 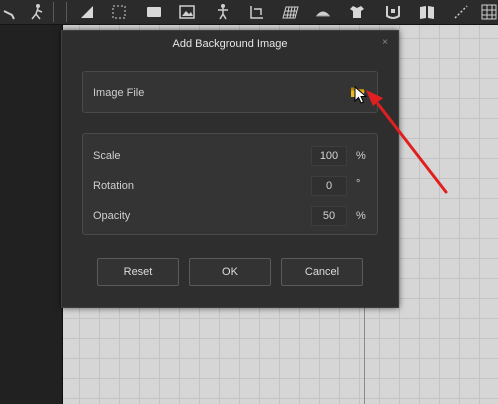 What do you see at coordinates (119, 12) in the screenshot?
I see `bbox-icon` at bounding box center [119, 12].